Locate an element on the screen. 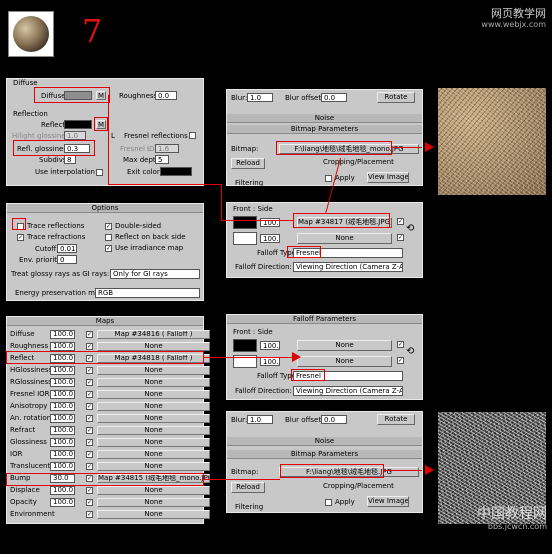  map-row-map-button: Map #34816 ( Falloff ) is located at coordinates (153, 334).